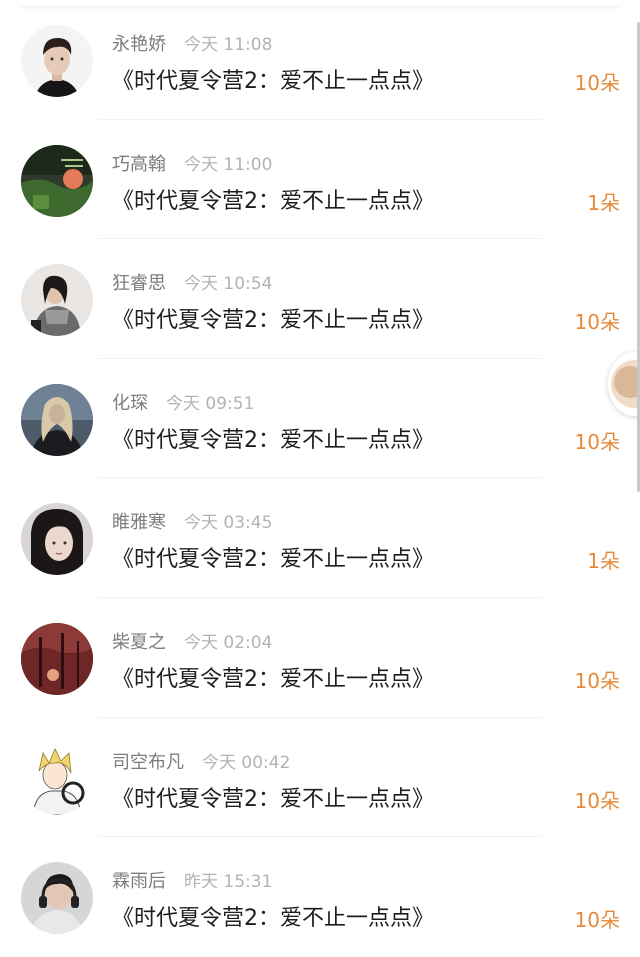  Describe the element at coordinates (228, 882) in the screenshot. I see `timestamp: 昨天 15:31` at that location.